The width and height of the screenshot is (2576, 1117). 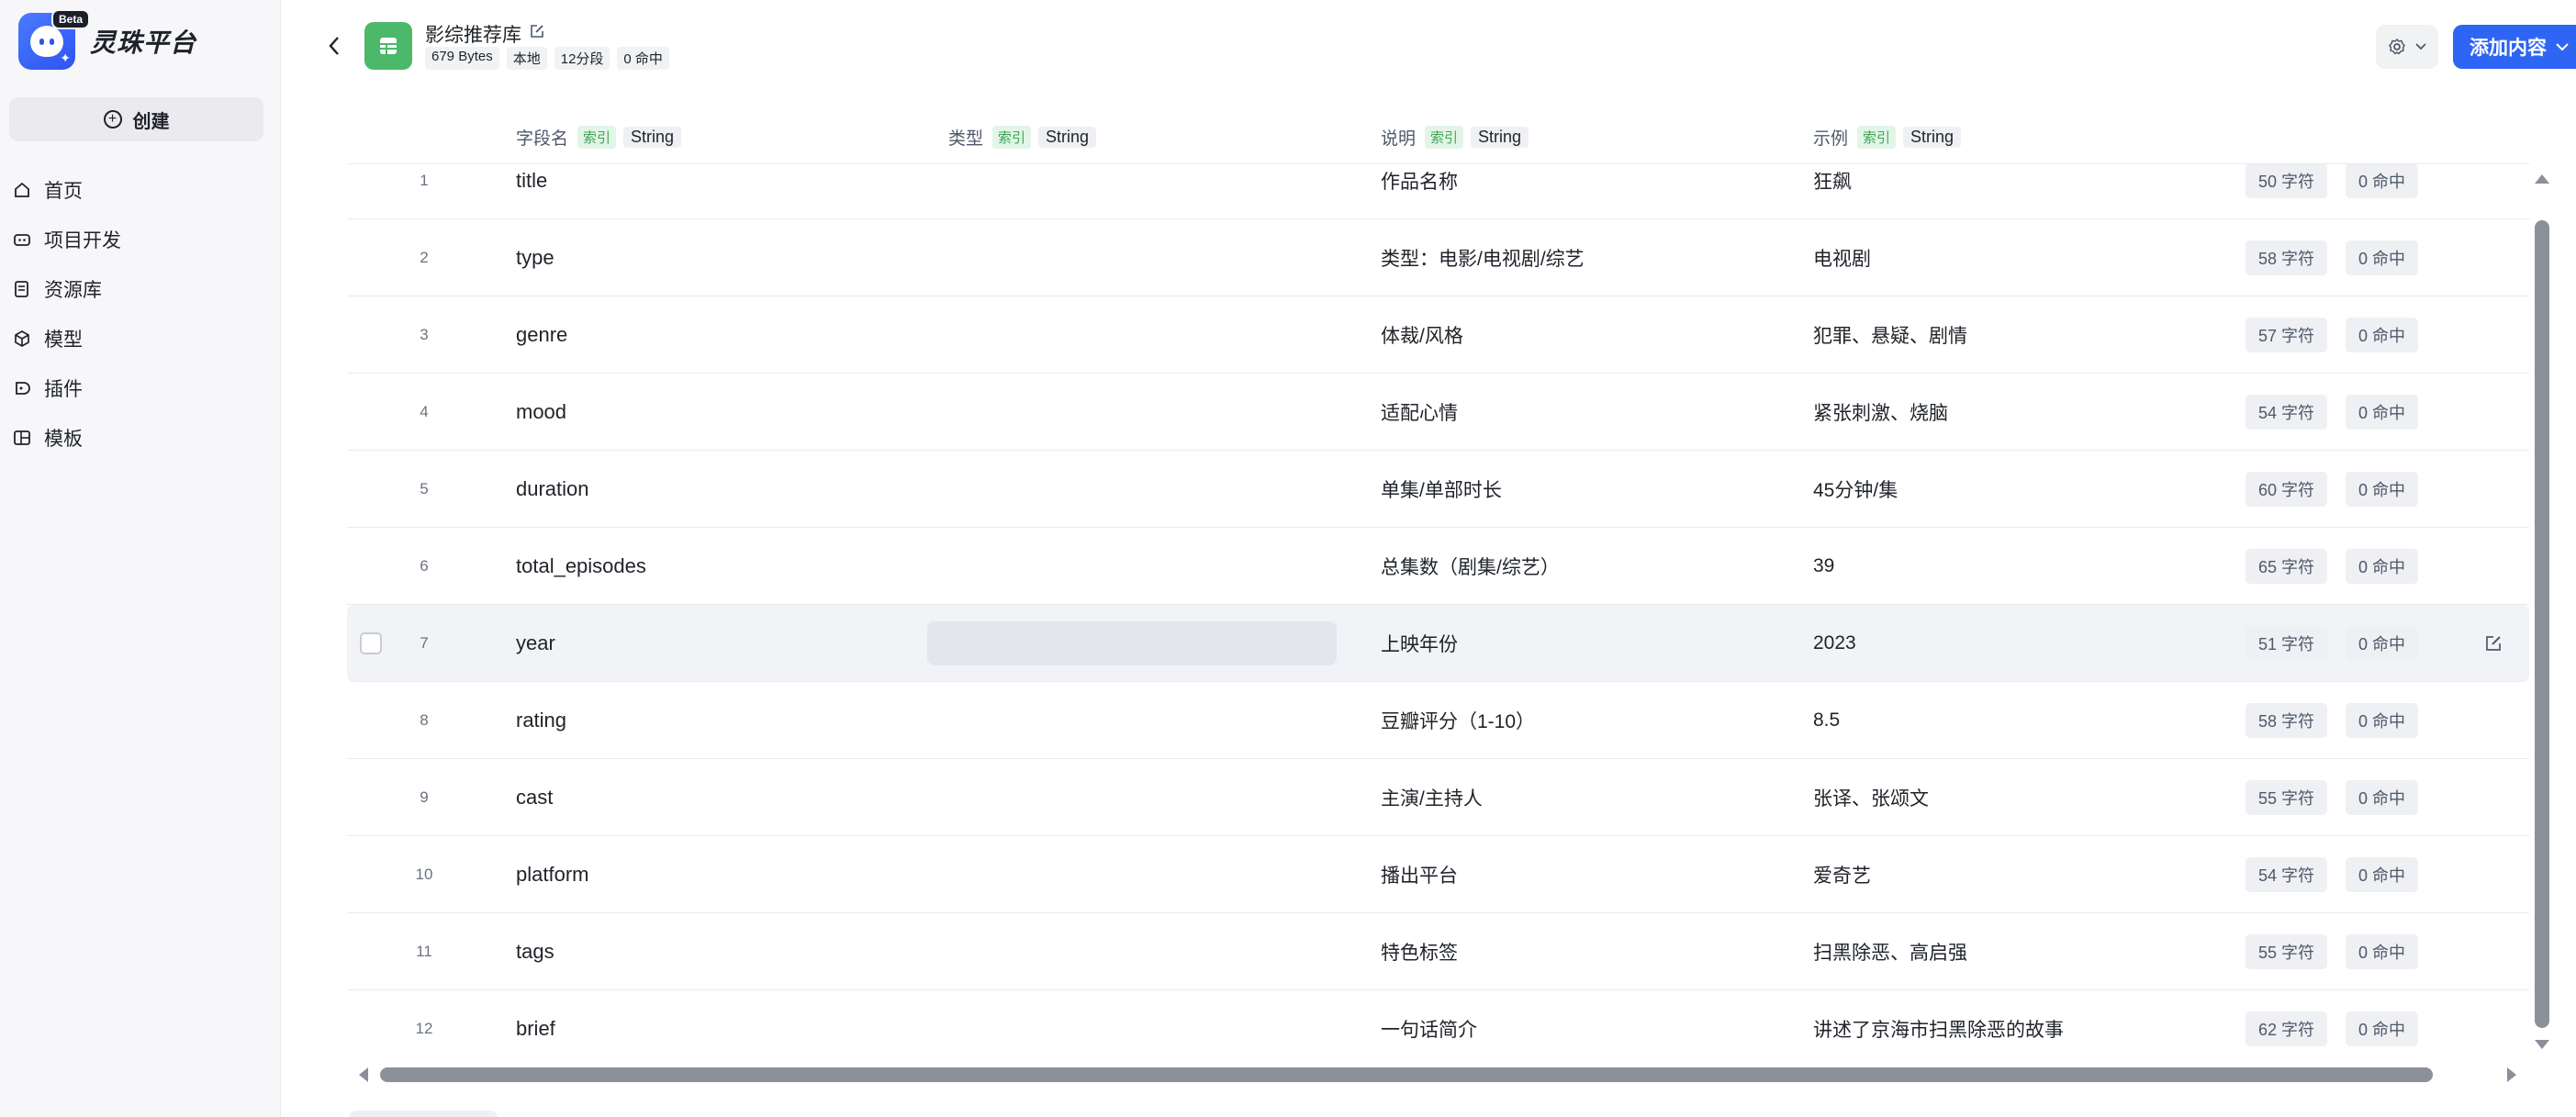 What do you see at coordinates (2397, 47) in the screenshot?
I see `gear-icon` at bounding box center [2397, 47].